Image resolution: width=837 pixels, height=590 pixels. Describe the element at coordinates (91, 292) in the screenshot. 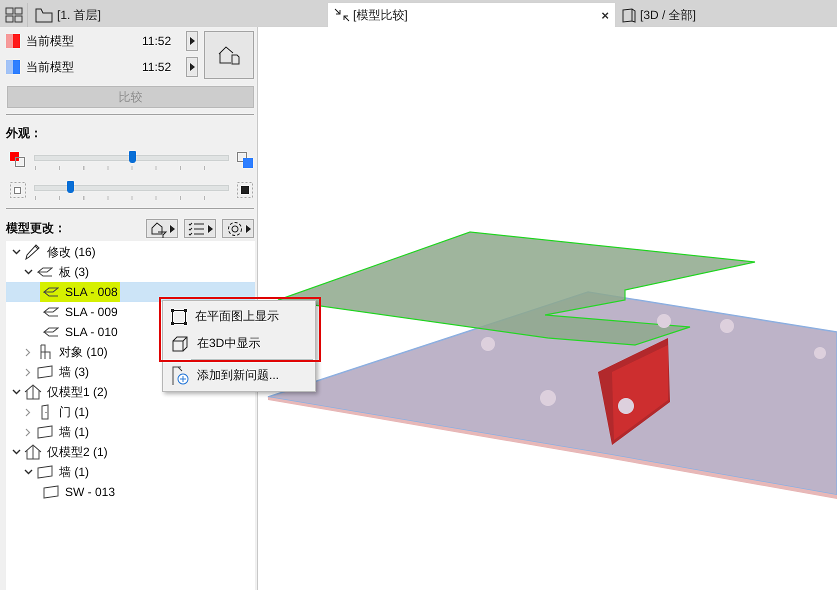

I see `tree-label: SLA - 008` at that location.